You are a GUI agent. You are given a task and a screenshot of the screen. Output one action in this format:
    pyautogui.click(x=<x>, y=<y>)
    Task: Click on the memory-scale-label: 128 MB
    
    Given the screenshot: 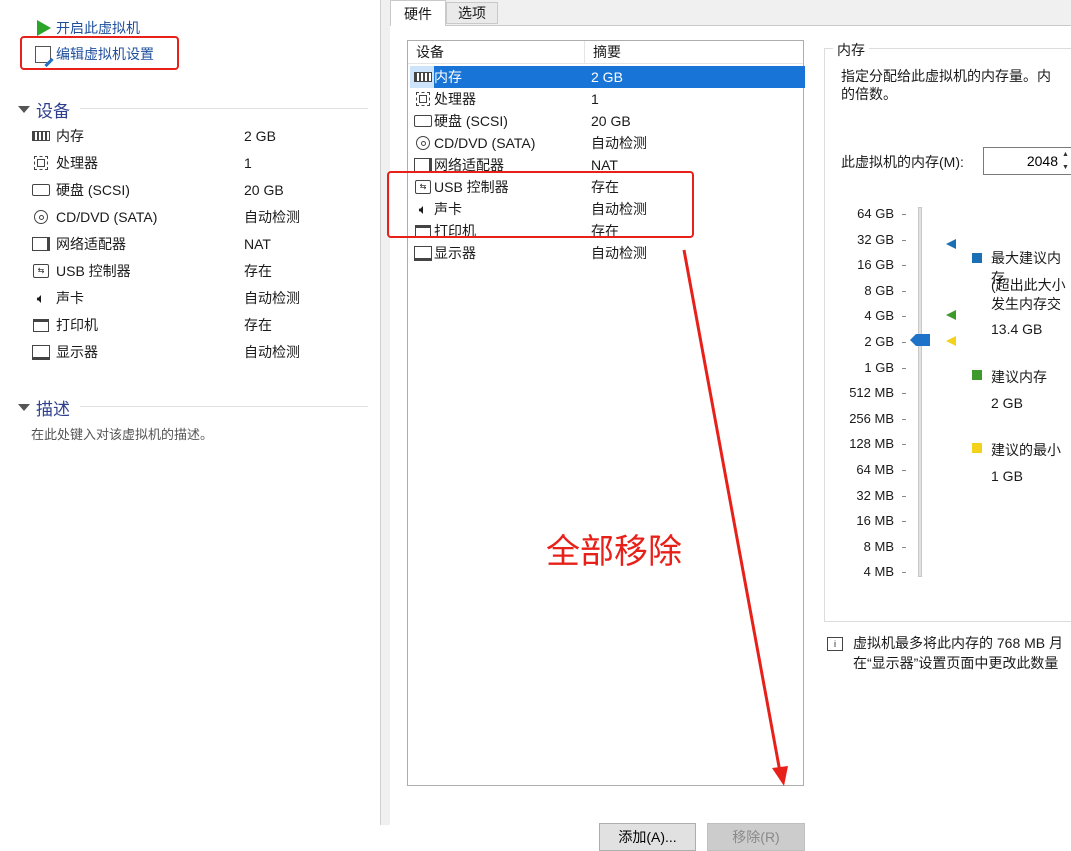 What is the action you would take?
    pyautogui.click(x=871, y=444)
    